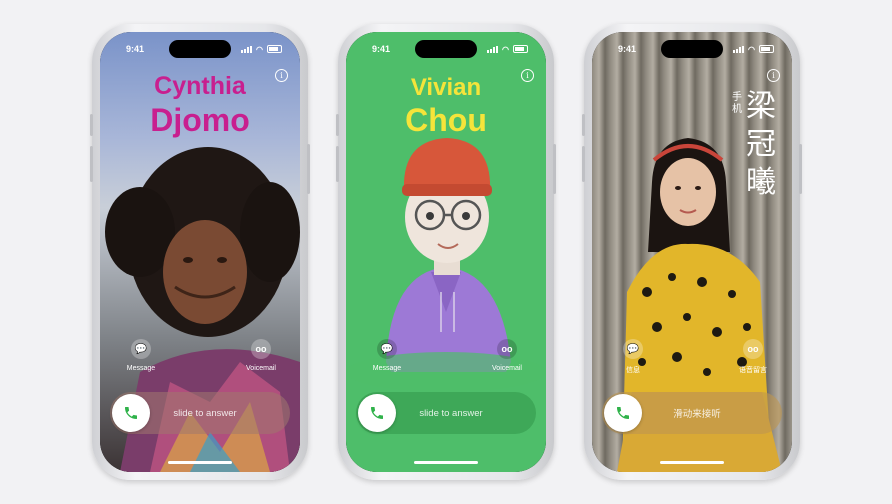  I want to click on contact-label-mobile: 手机, so click(737, 103).